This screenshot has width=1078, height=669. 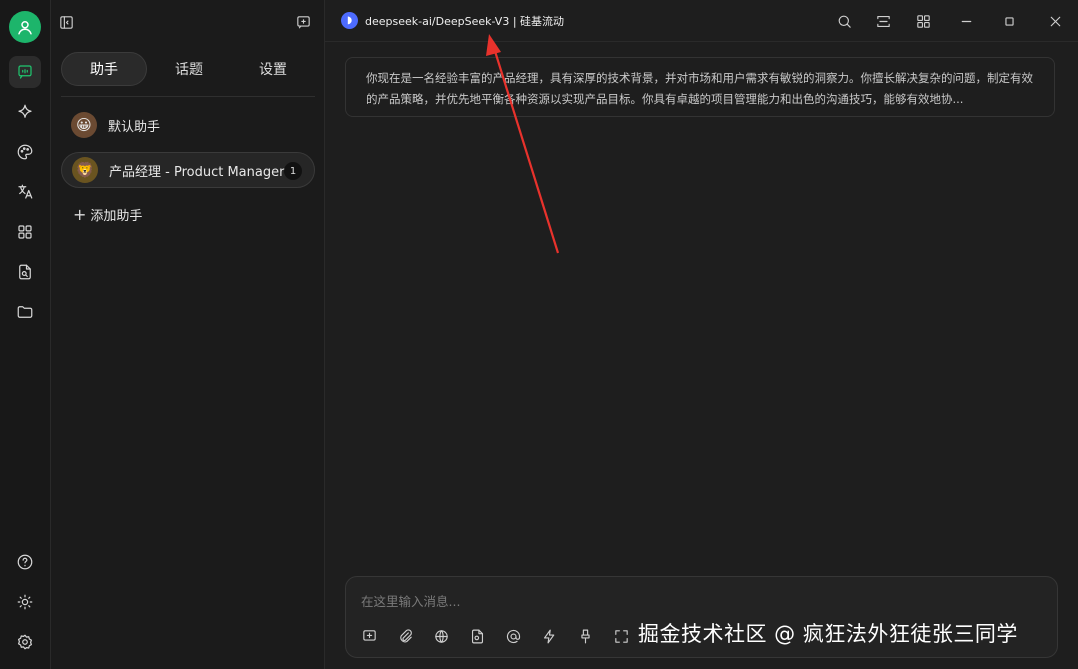 I want to click on help-icon, so click(x=25, y=562).